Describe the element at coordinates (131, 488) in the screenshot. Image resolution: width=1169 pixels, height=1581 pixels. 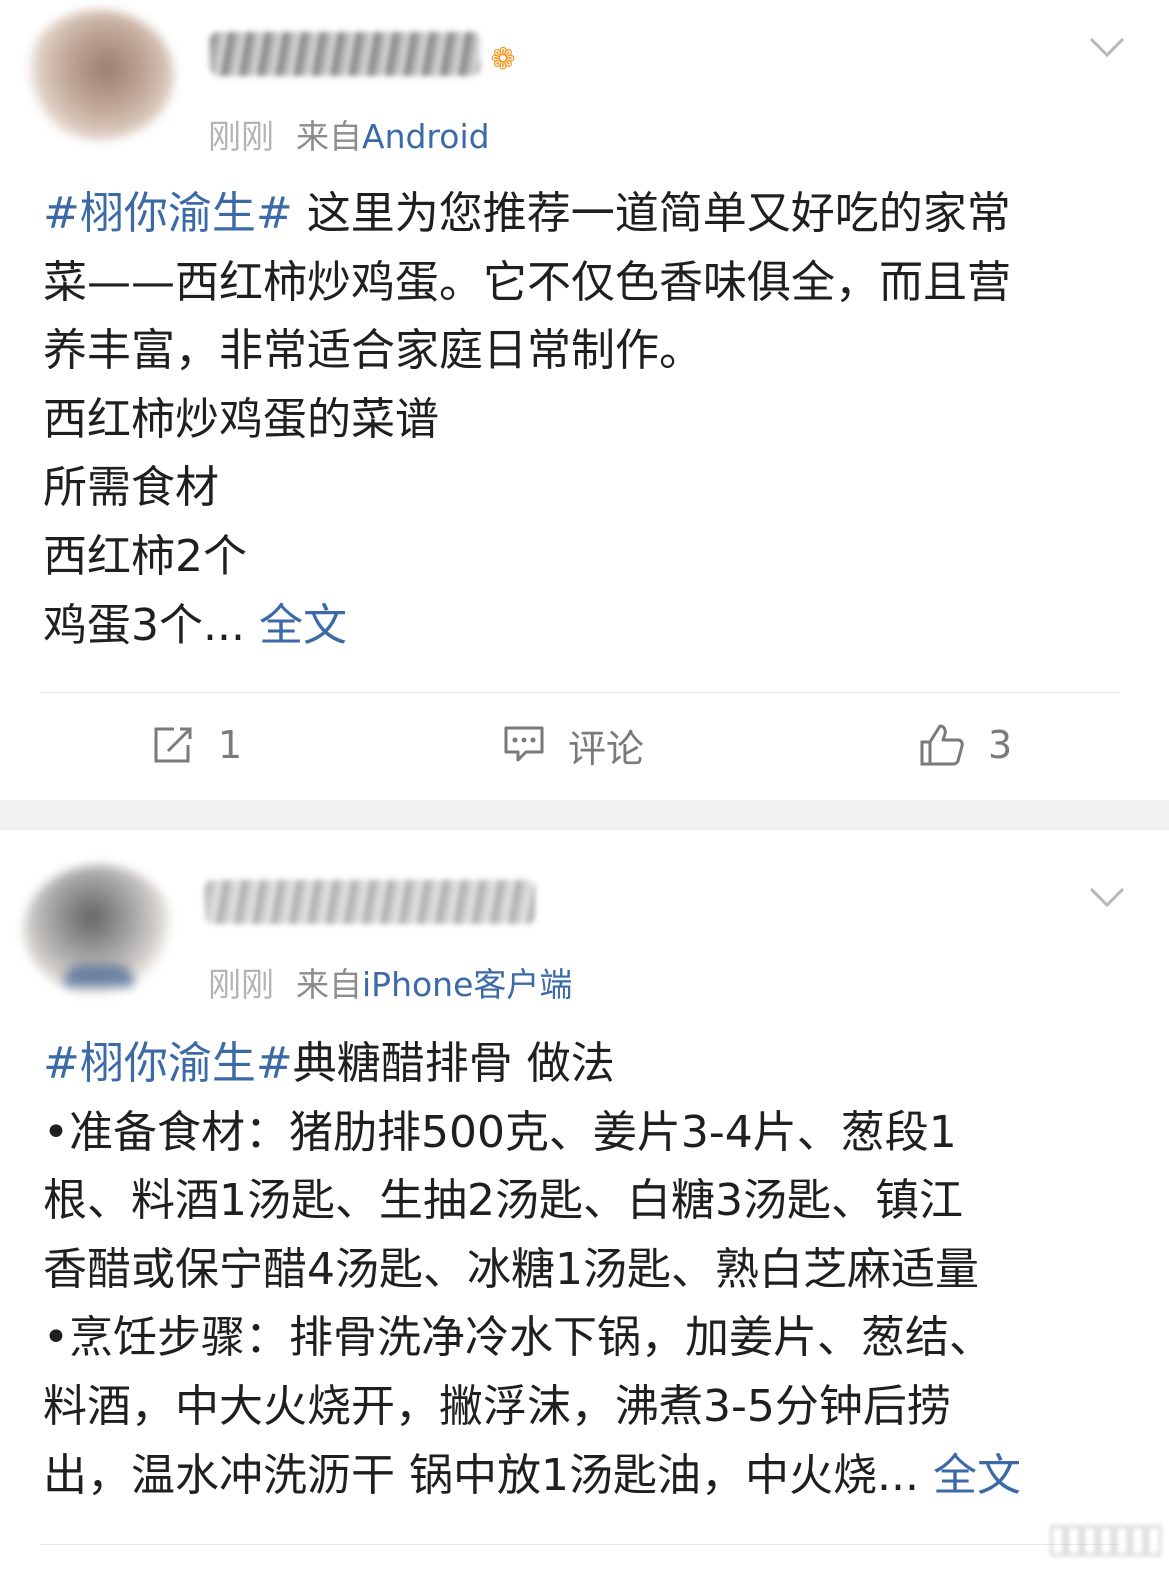
I see `content-line-5: 所需食材` at that location.